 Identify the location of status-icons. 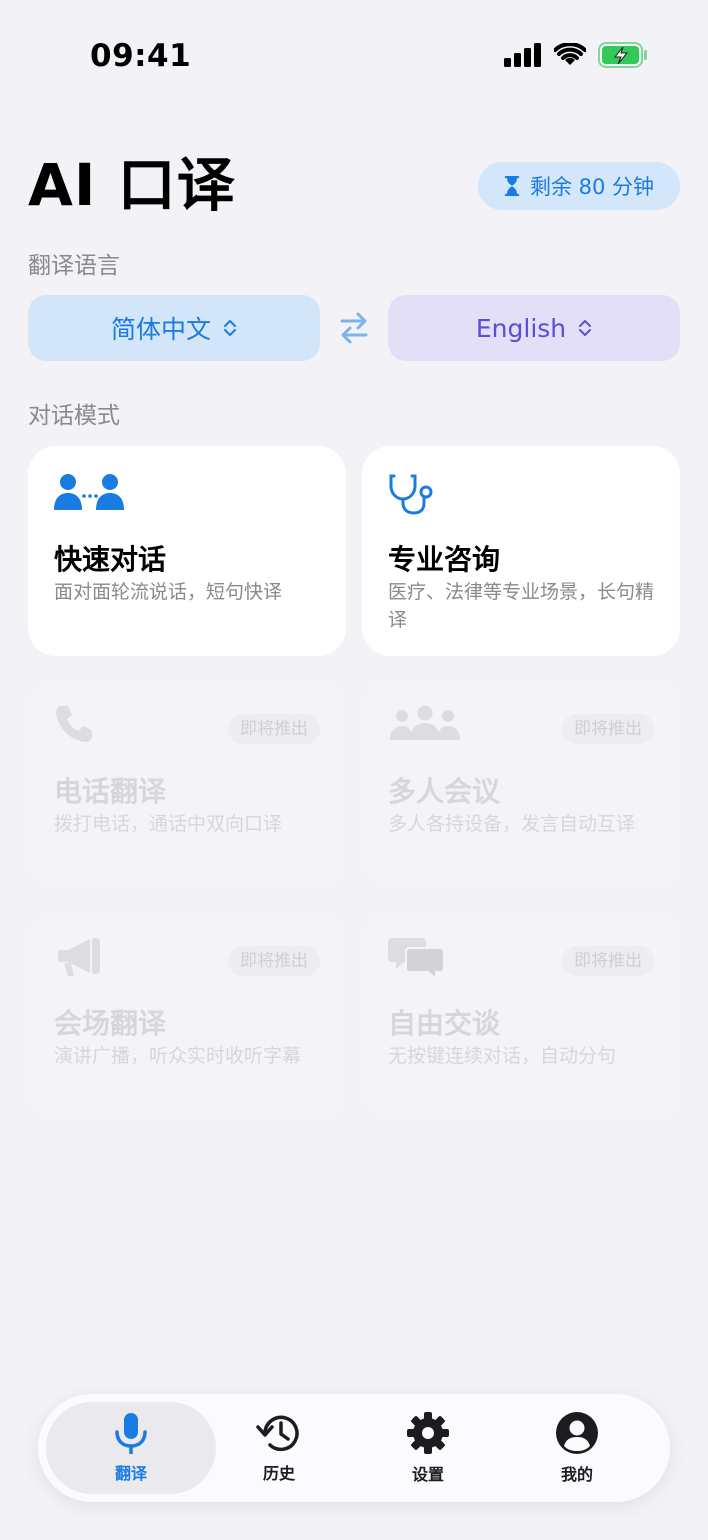
(576, 55).